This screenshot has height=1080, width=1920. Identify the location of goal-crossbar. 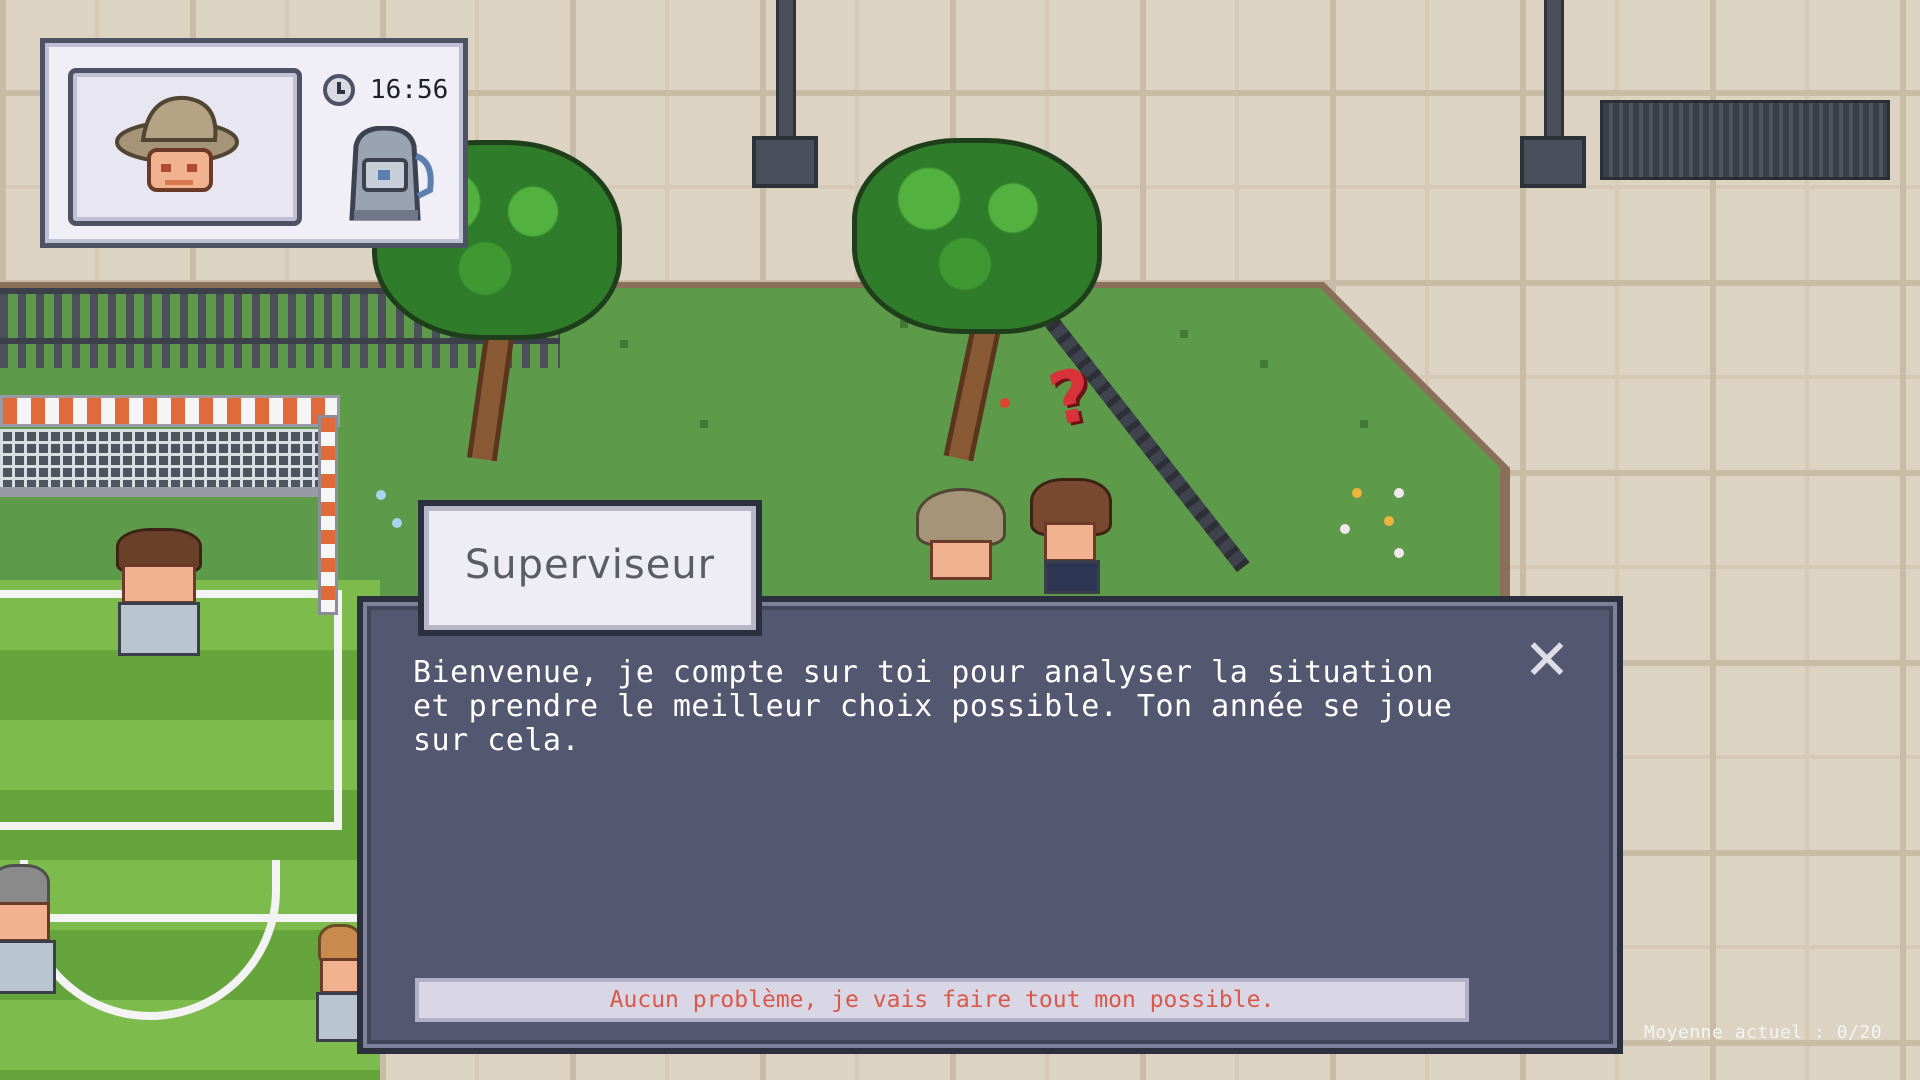
(170, 411).